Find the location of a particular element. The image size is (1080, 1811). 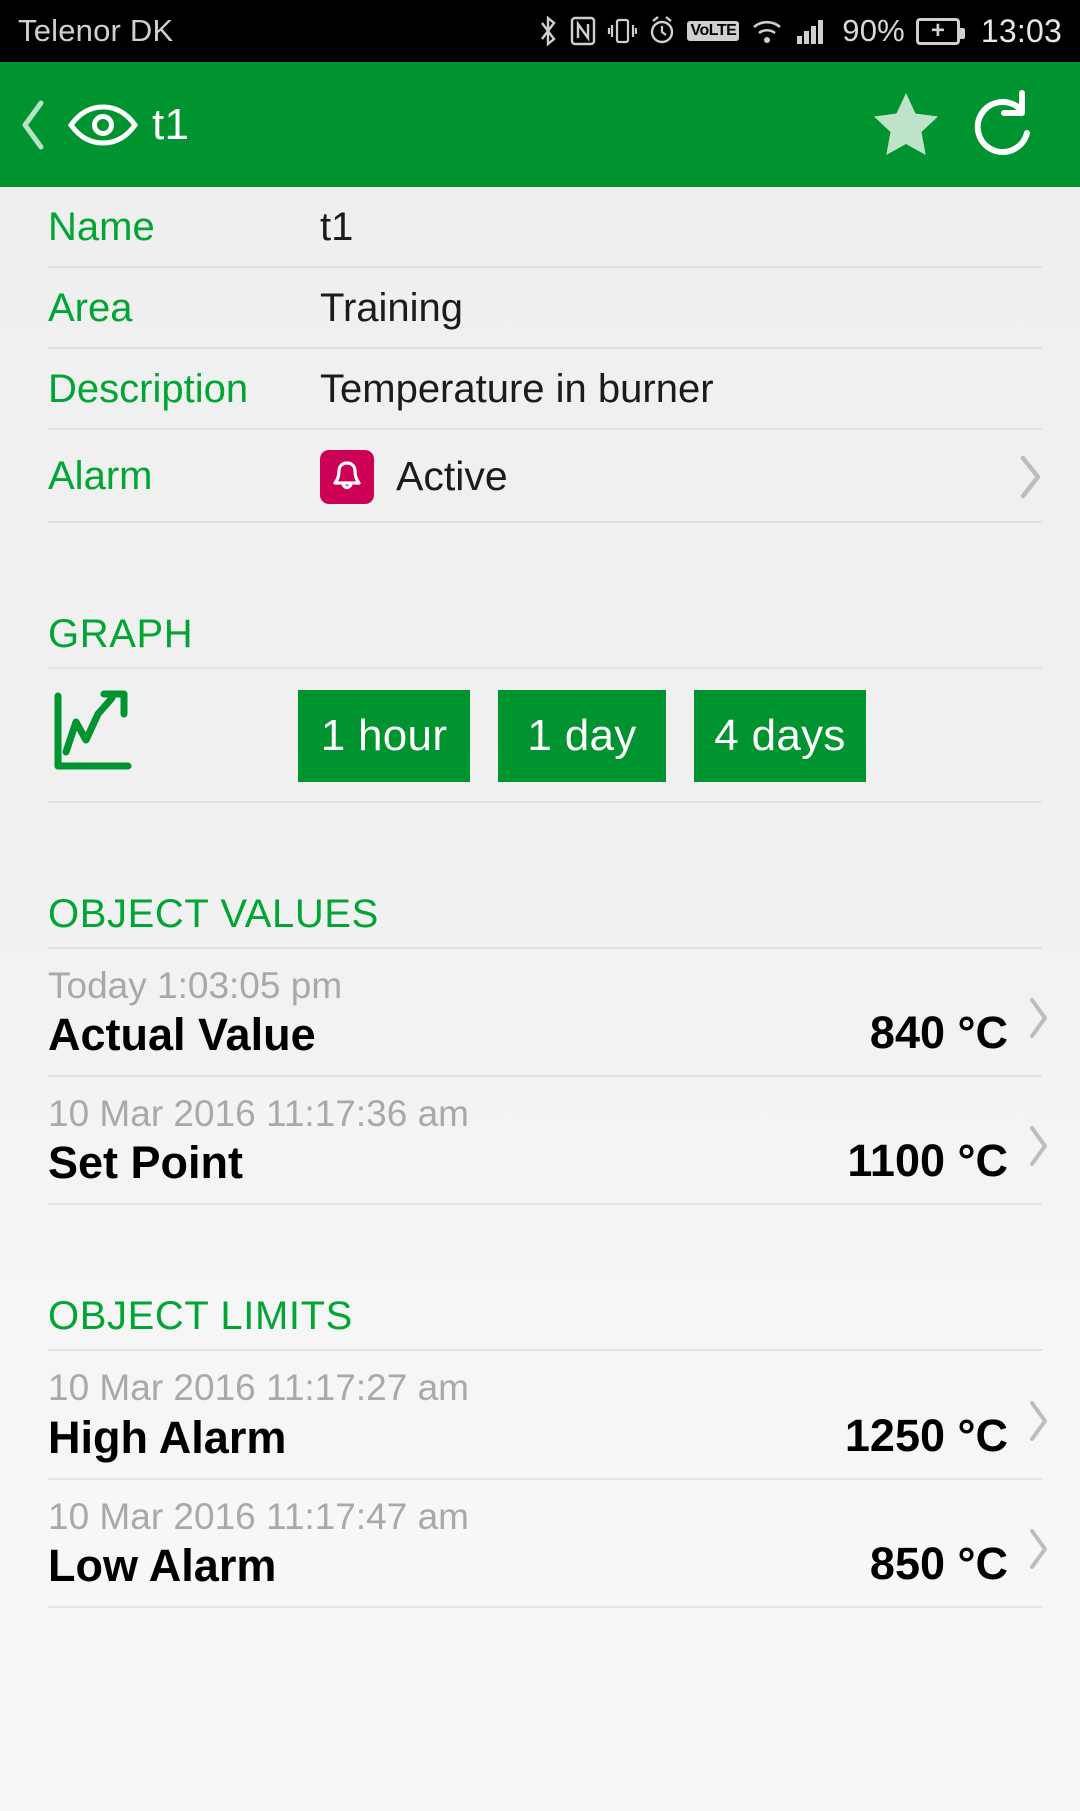

value-row-right: 840 °C is located at coordinates (960, 1028).